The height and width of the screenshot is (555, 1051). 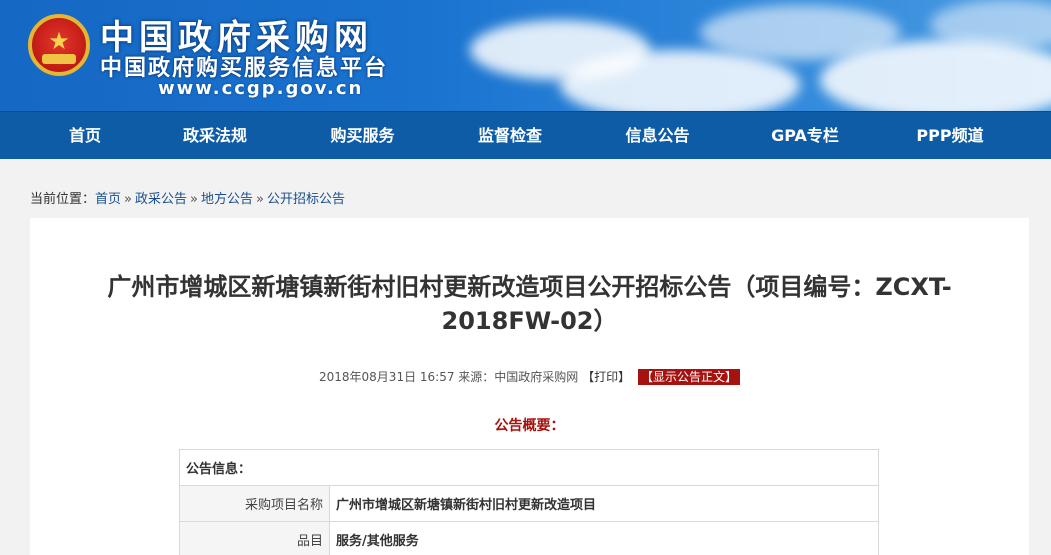 I want to click on table-row: 品目 服务/其他服务, so click(x=529, y=538).